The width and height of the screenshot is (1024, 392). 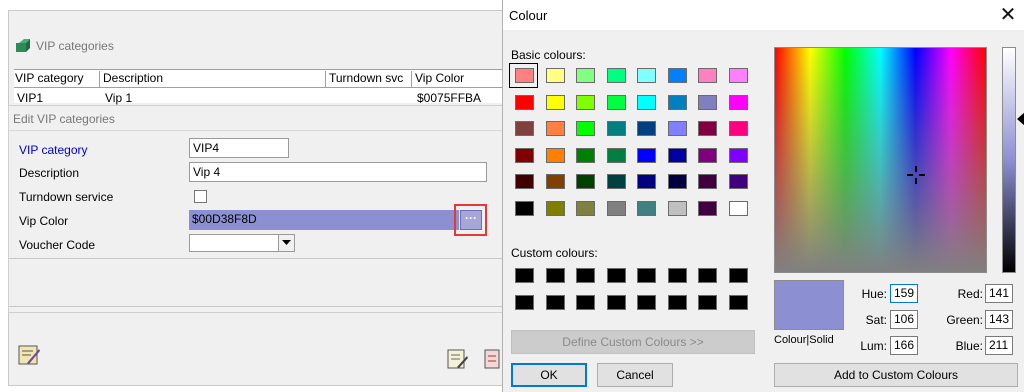 I want to click on vip-categories-icon, so click(x=23, y=45).